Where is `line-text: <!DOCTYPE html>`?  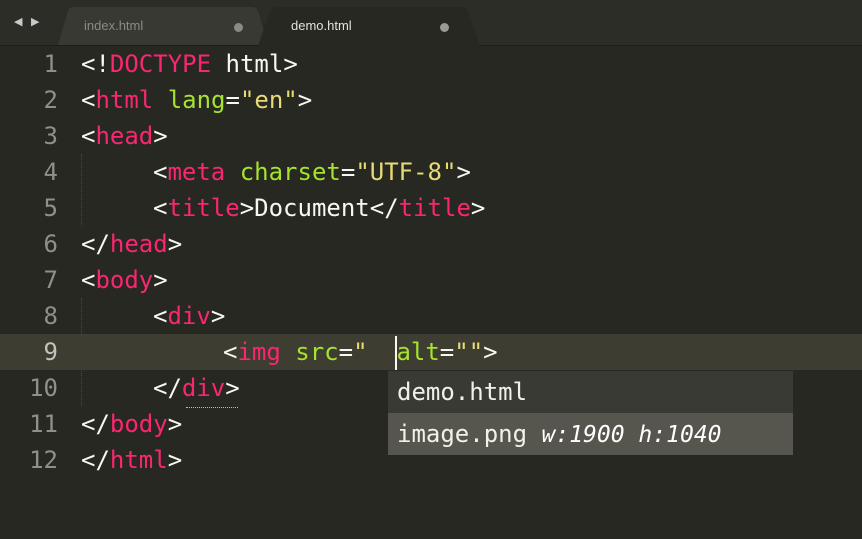
line-text: <!DOCTYPE html> is located at coordinates (189, 64).